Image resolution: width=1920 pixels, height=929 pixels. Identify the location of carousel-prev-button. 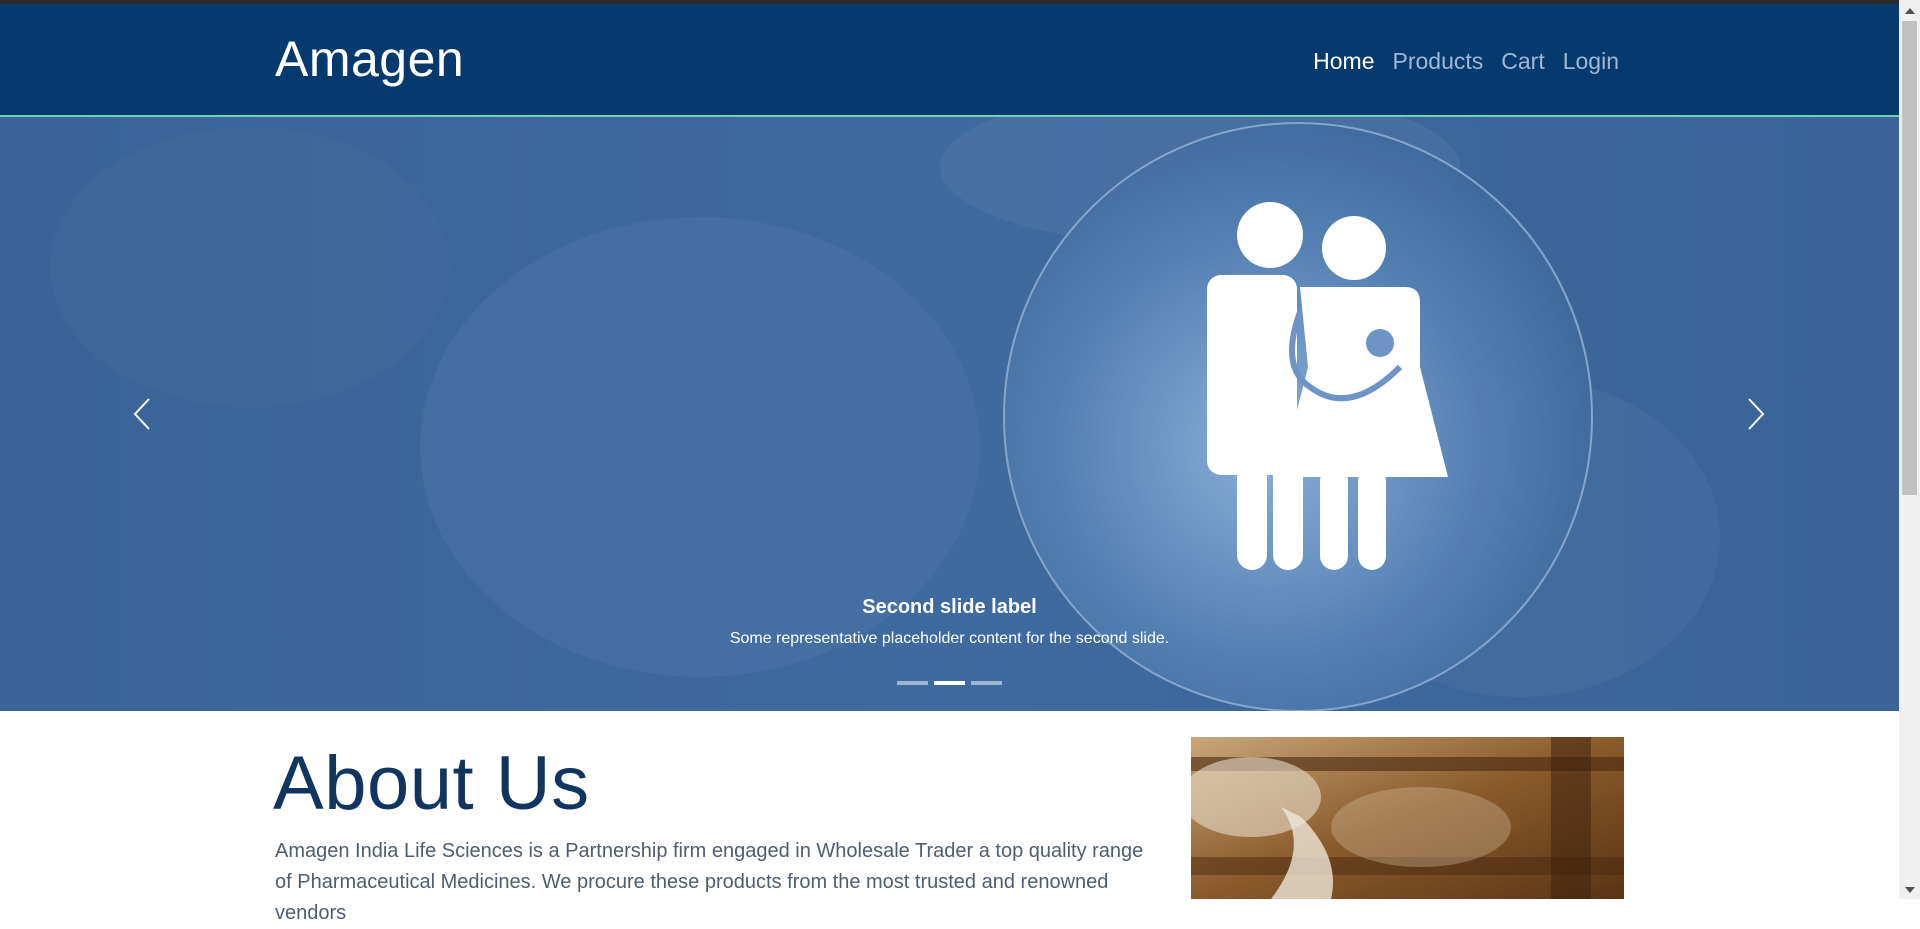
(142, 414).